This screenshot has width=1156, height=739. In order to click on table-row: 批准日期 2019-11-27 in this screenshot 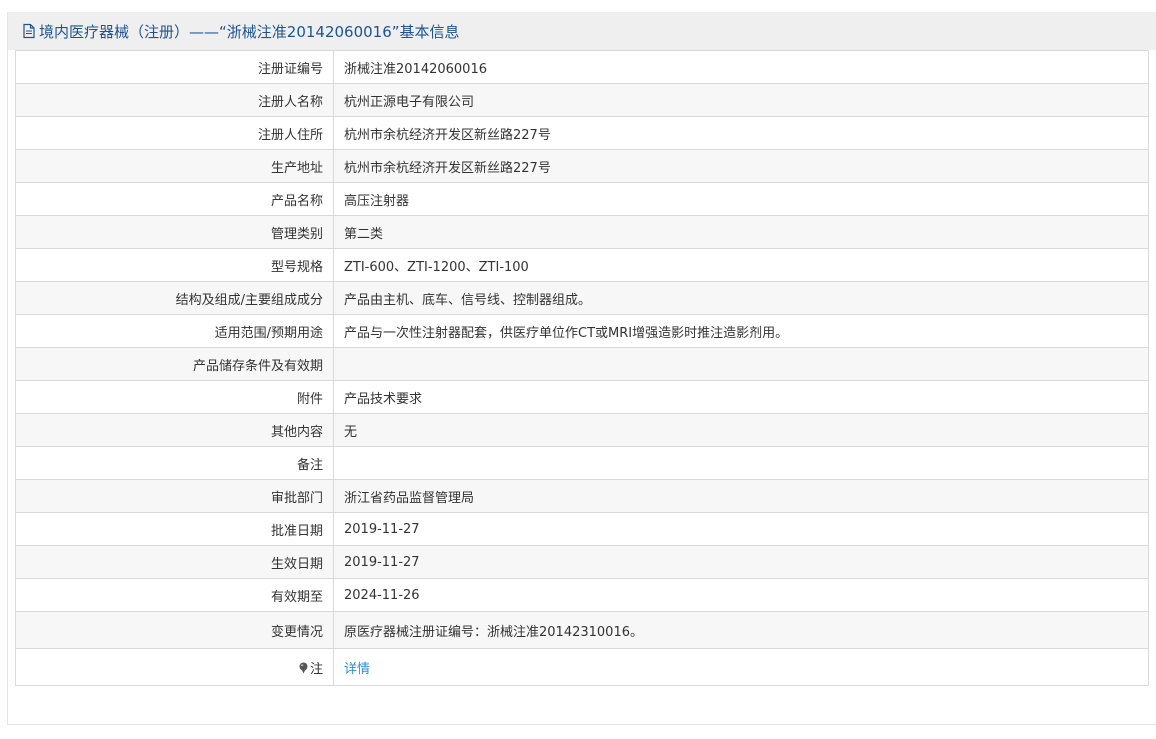, I will do `click(582, 529)`.